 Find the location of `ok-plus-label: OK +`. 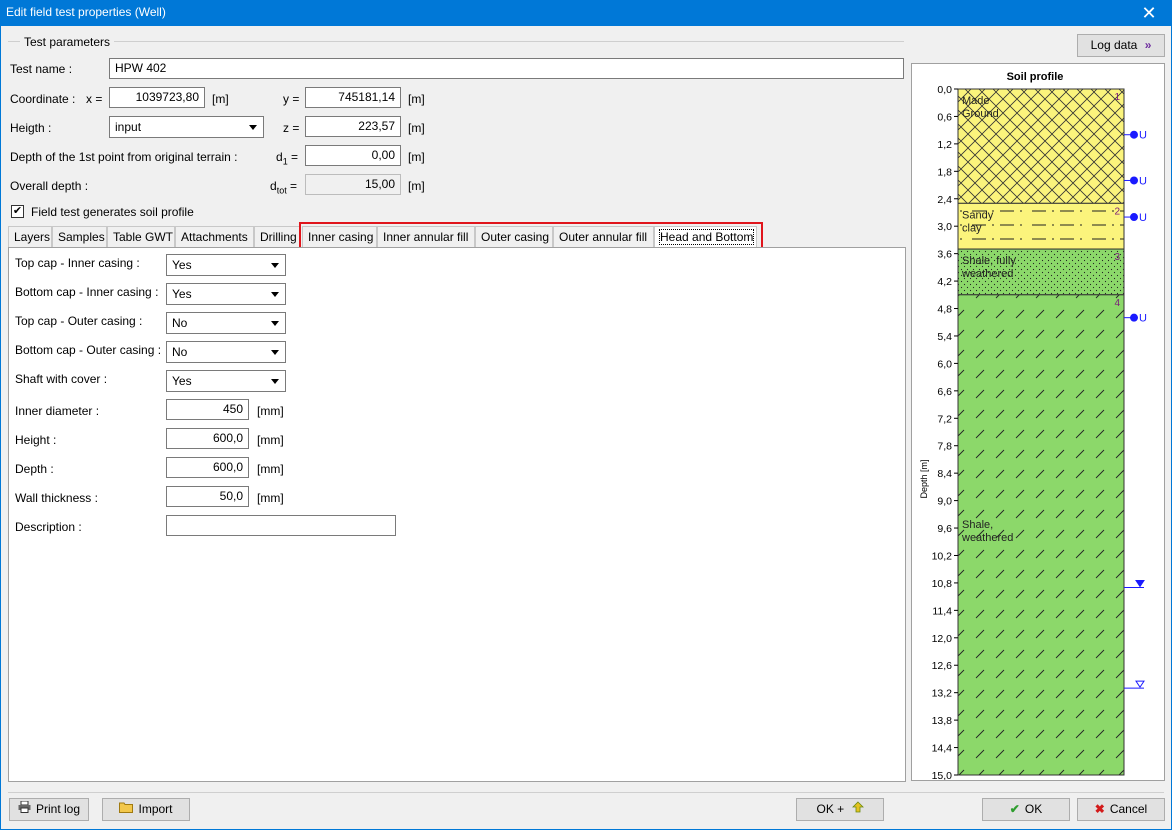

ok-plus-label: OK + is located at coordinates (830, 809).